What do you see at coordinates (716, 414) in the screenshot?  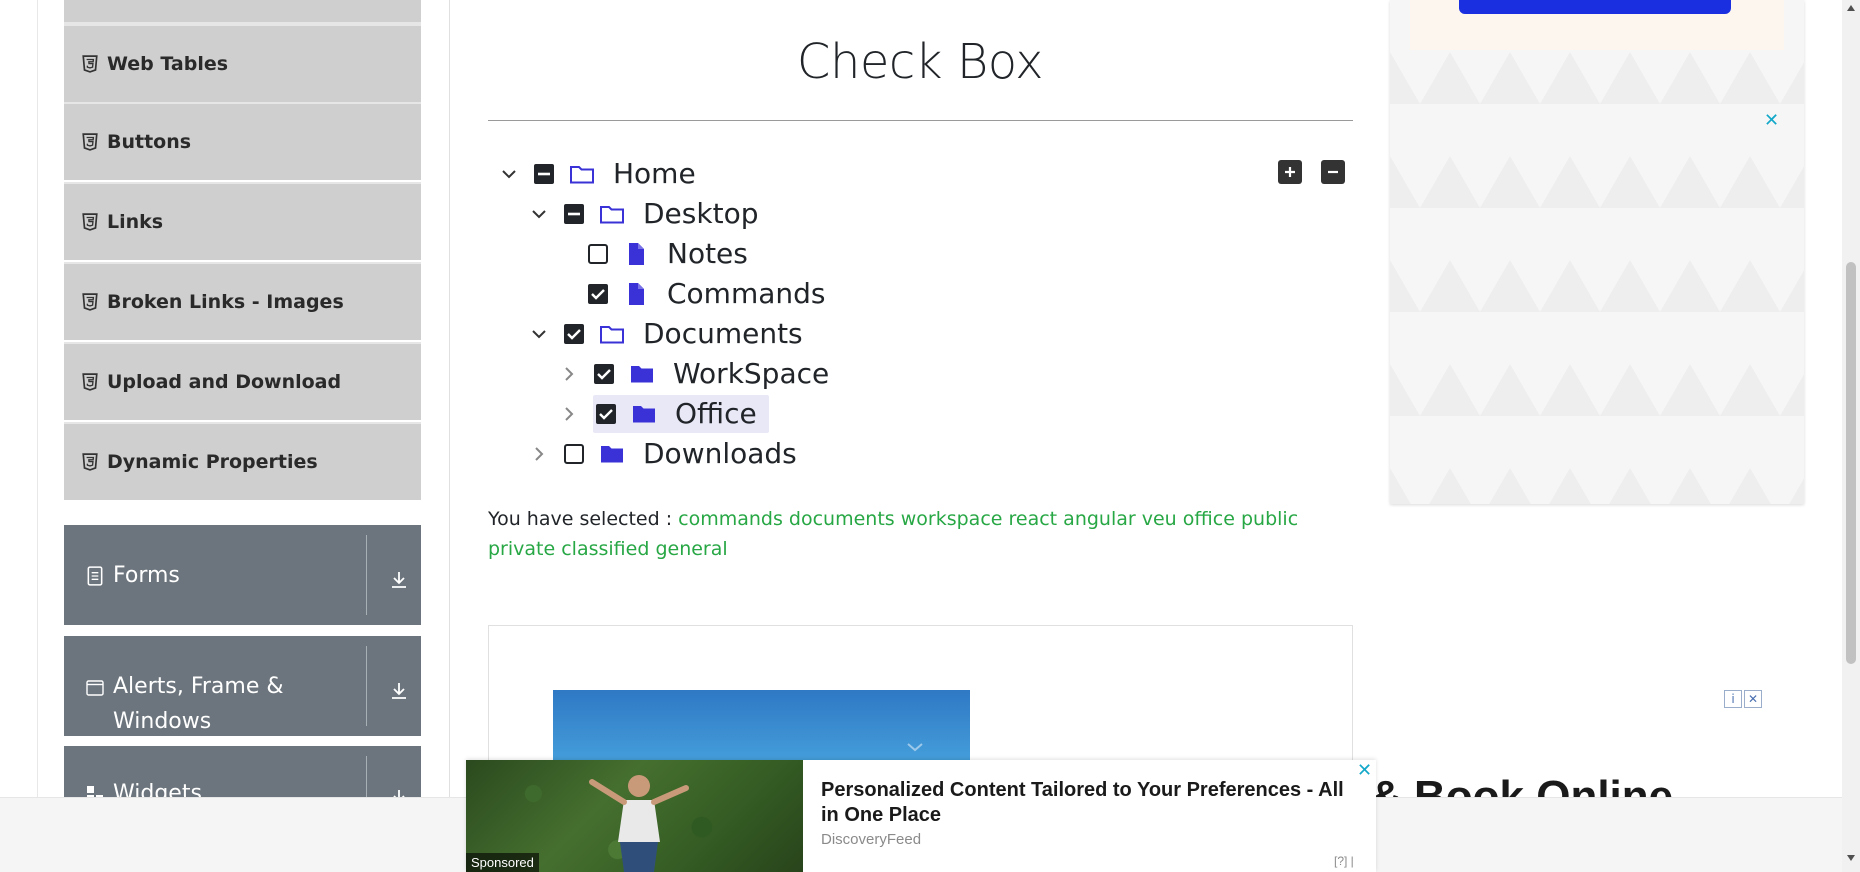 I see `tree-node-label: Office` at bounding box center [716, 414].